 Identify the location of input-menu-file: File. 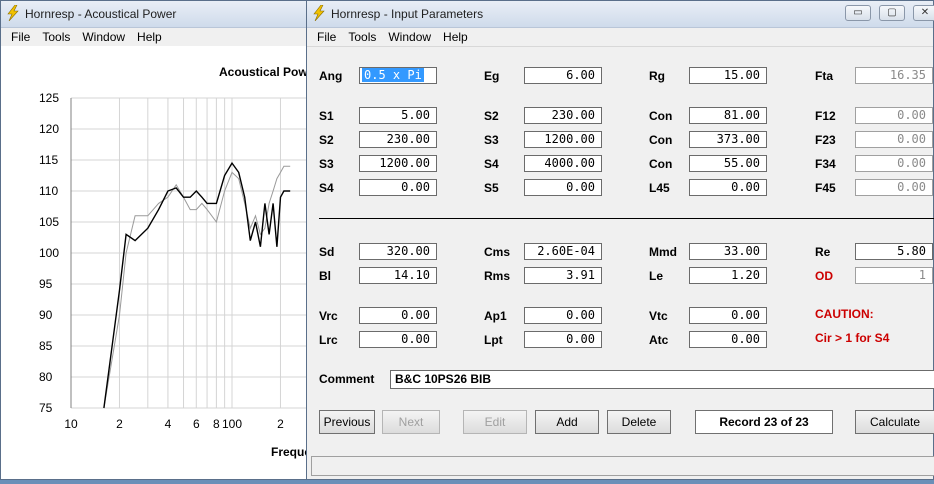
(326, 37).